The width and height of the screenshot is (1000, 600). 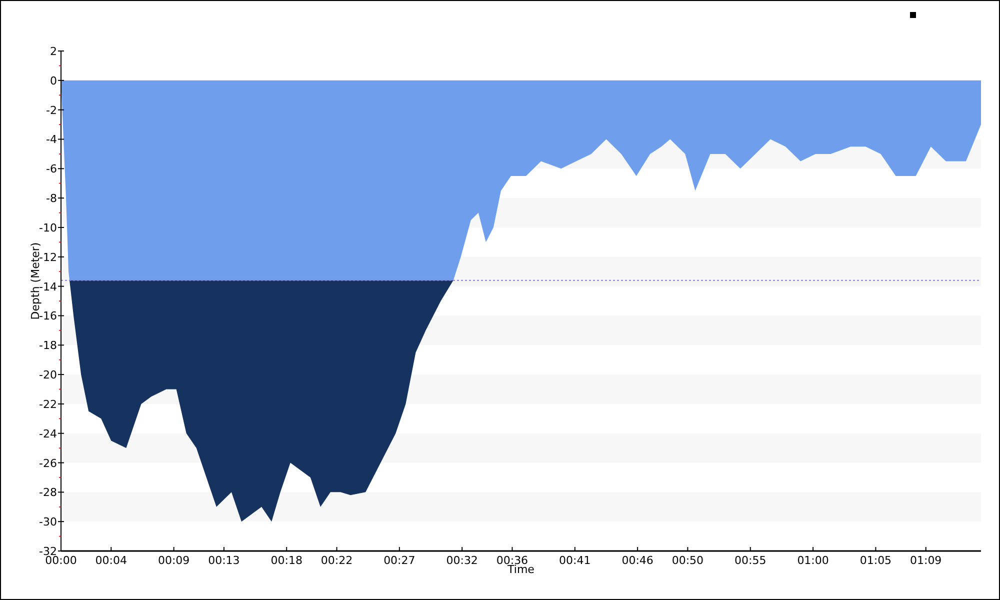 I want to click on x-tick-label: 00:55, so click(x=750, y=560).